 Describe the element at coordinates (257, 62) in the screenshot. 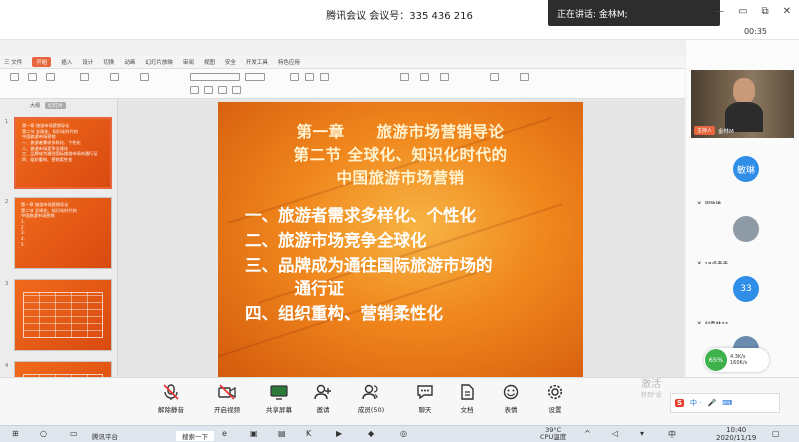

I see `ppt-tab-developer: 开发工具` at that location.